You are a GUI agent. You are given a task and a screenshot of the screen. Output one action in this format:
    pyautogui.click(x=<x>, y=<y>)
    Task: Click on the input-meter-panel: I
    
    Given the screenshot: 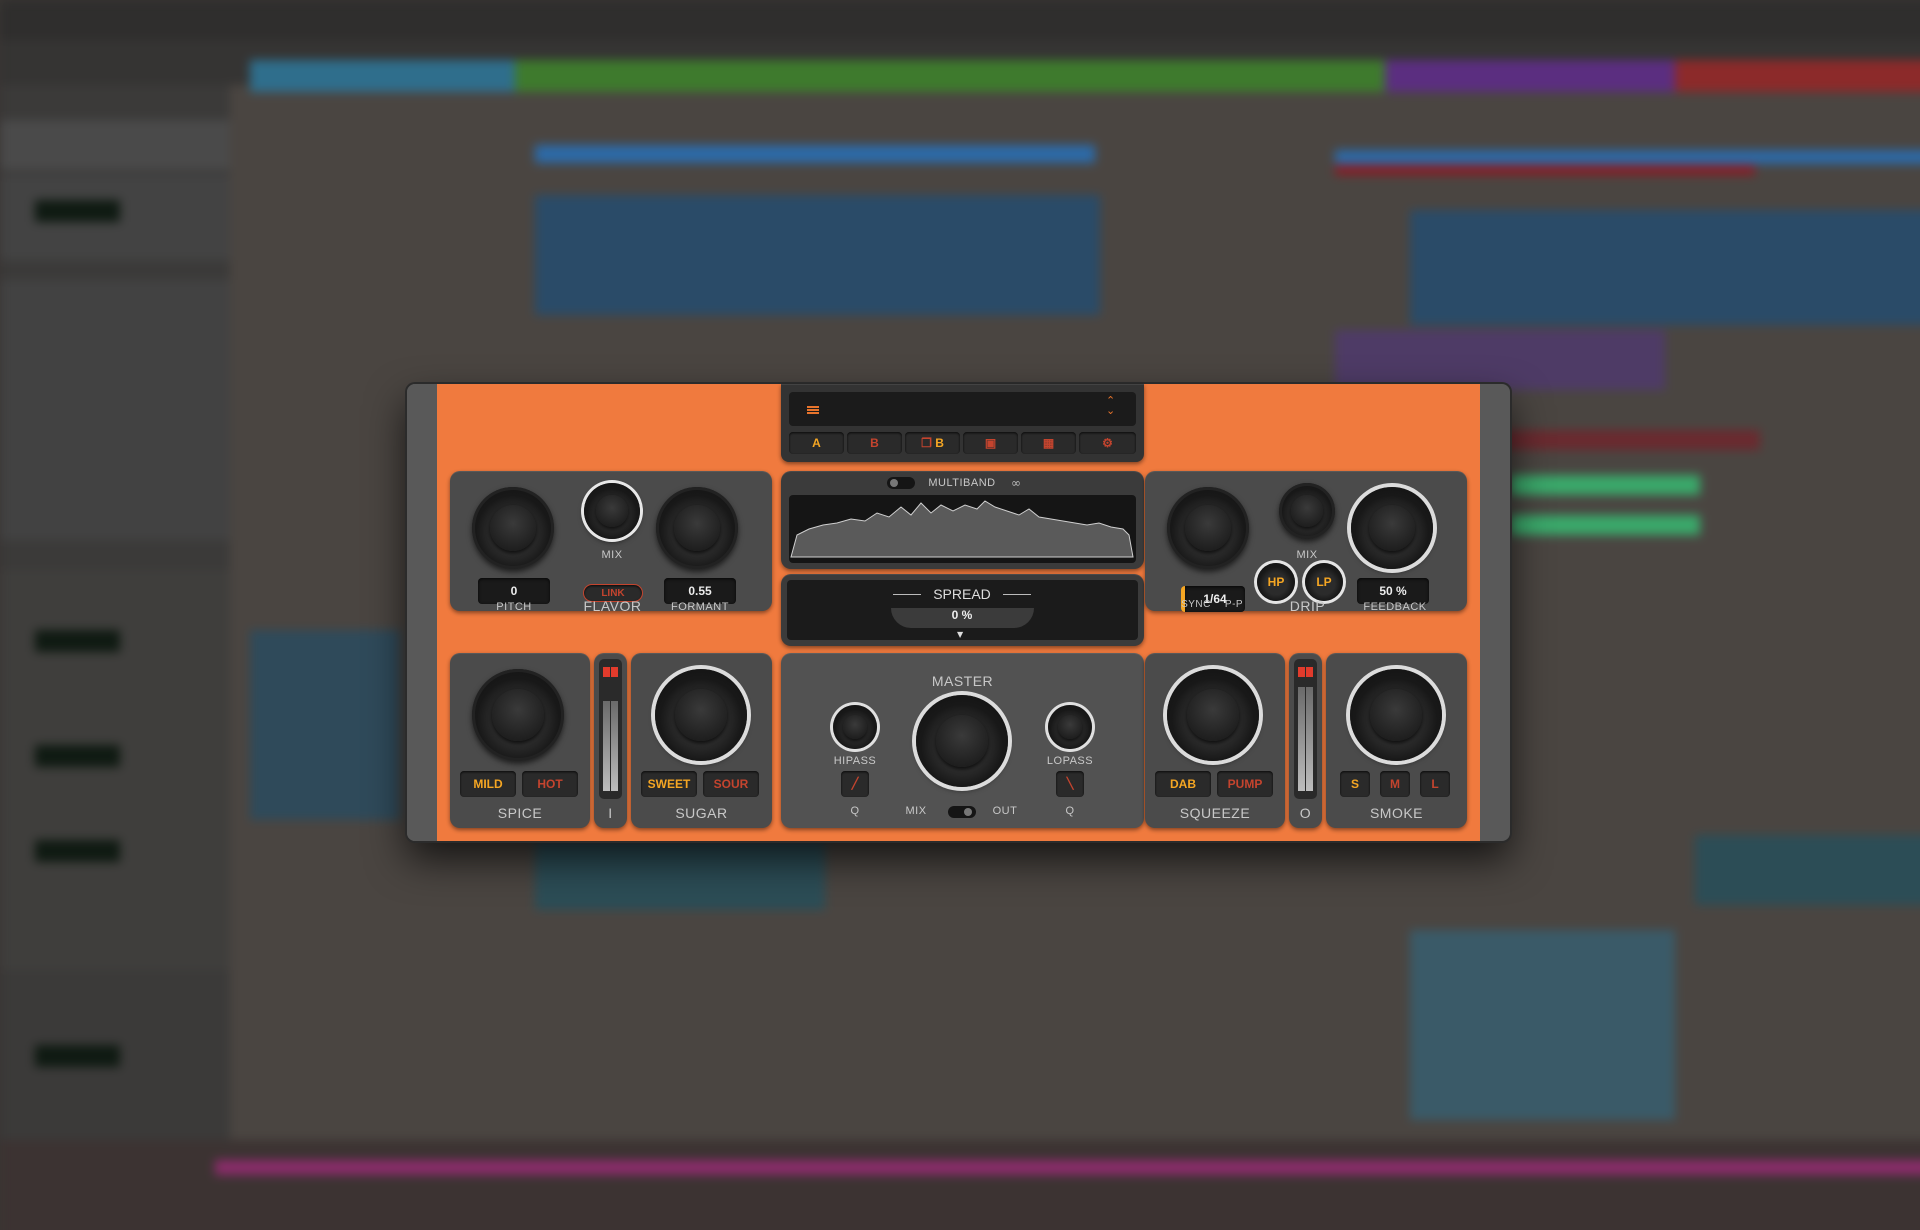 What is the action you would take?
    pyautogui.click(x=610, y=740)
    